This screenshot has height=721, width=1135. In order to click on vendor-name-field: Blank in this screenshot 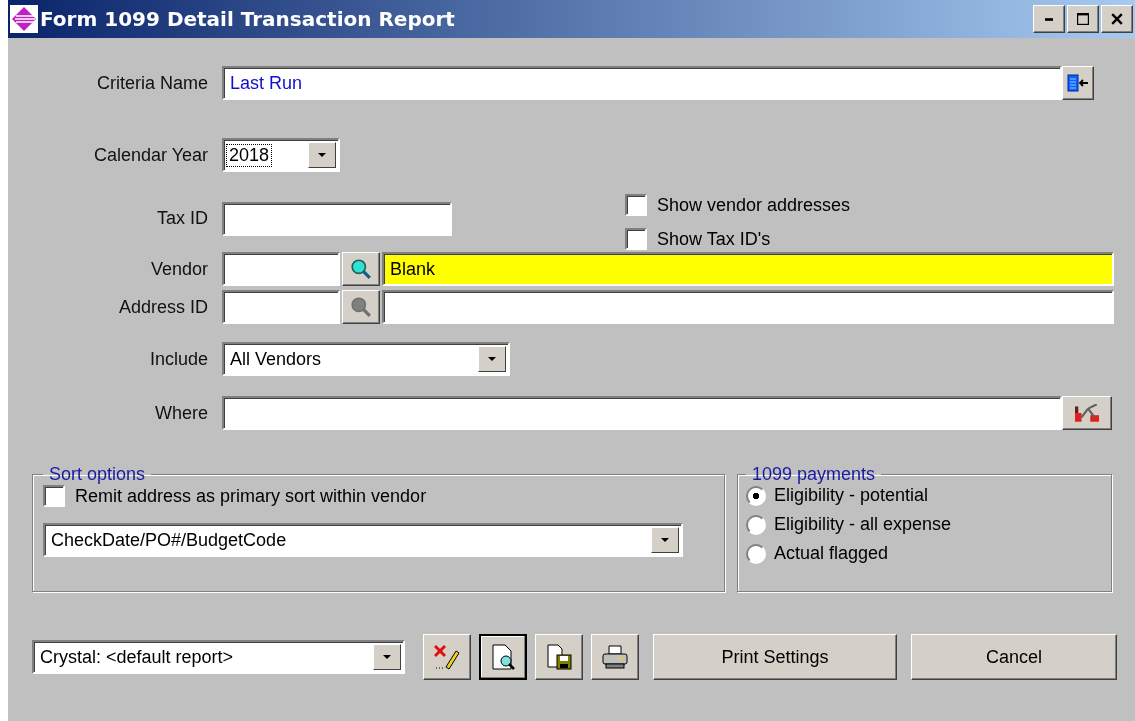, I will do `click(748, 269)`.